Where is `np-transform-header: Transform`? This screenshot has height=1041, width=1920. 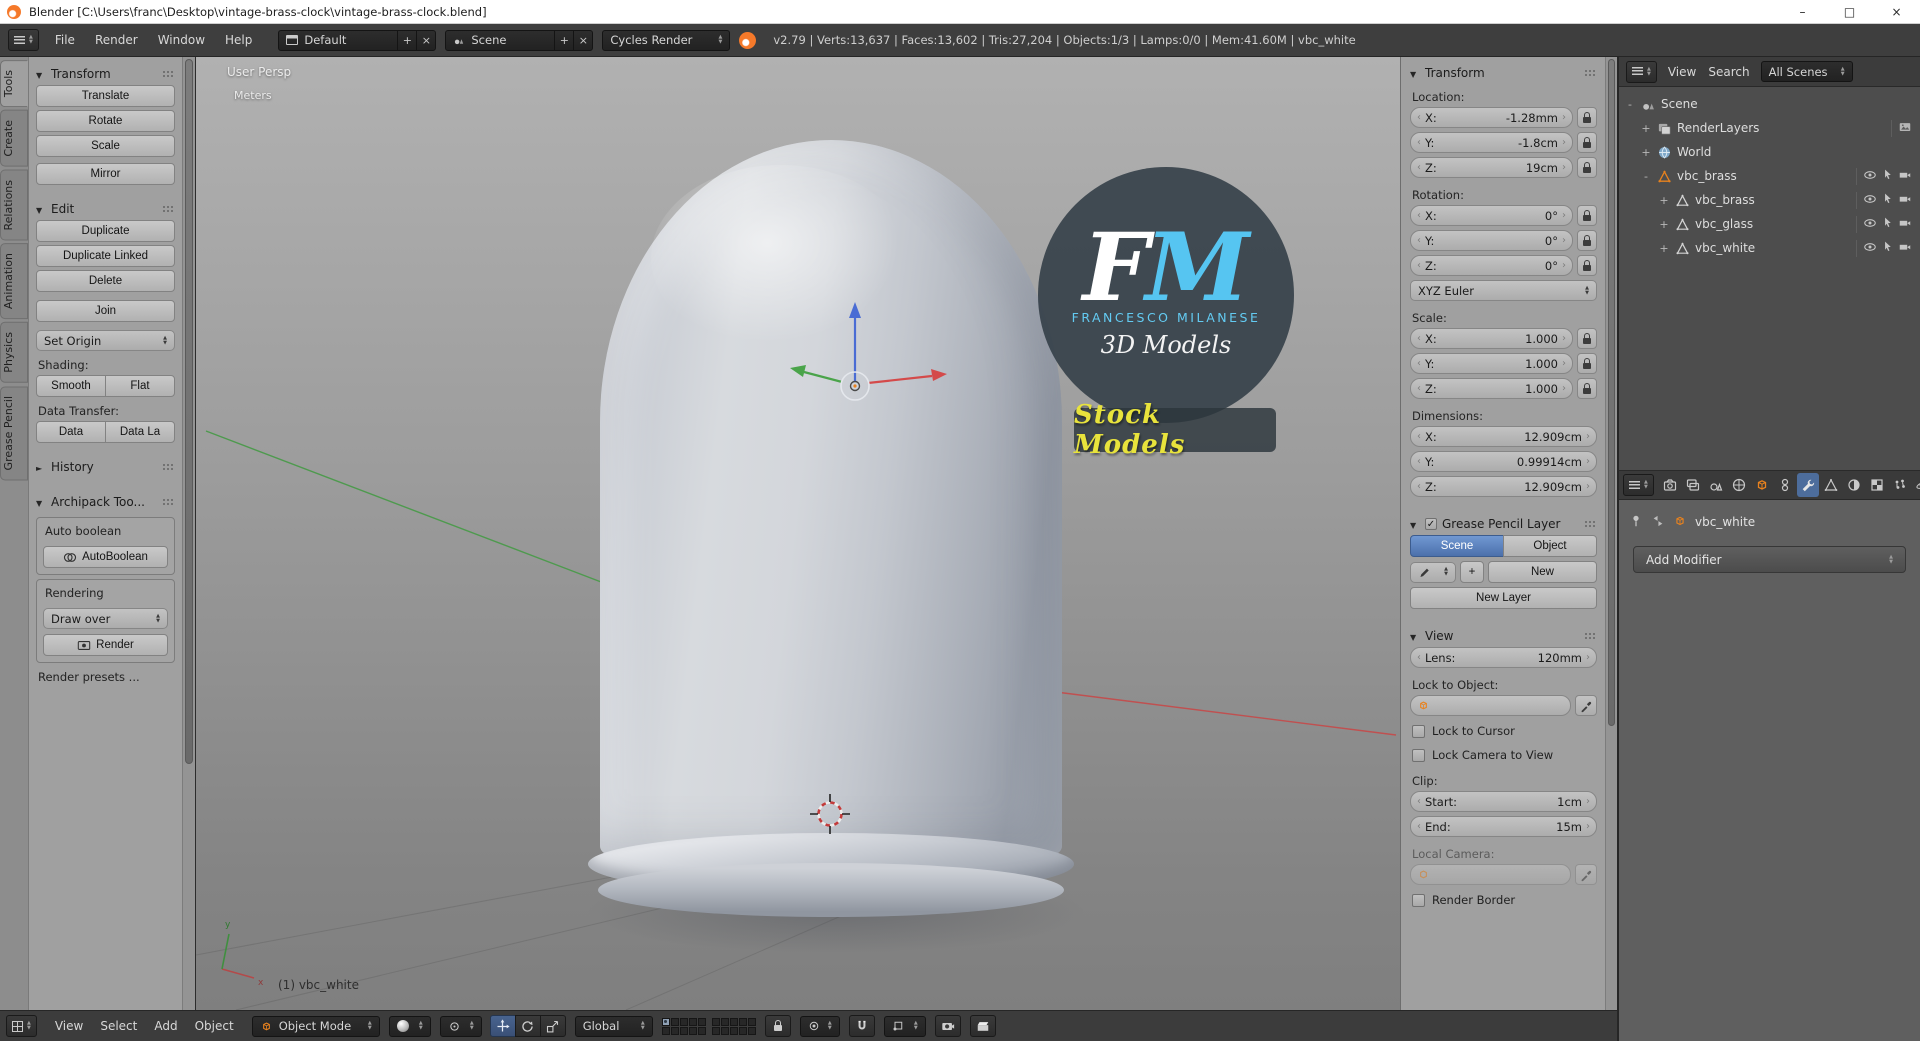
np-transform-header: Transform is located at coordinates (1503, 73).